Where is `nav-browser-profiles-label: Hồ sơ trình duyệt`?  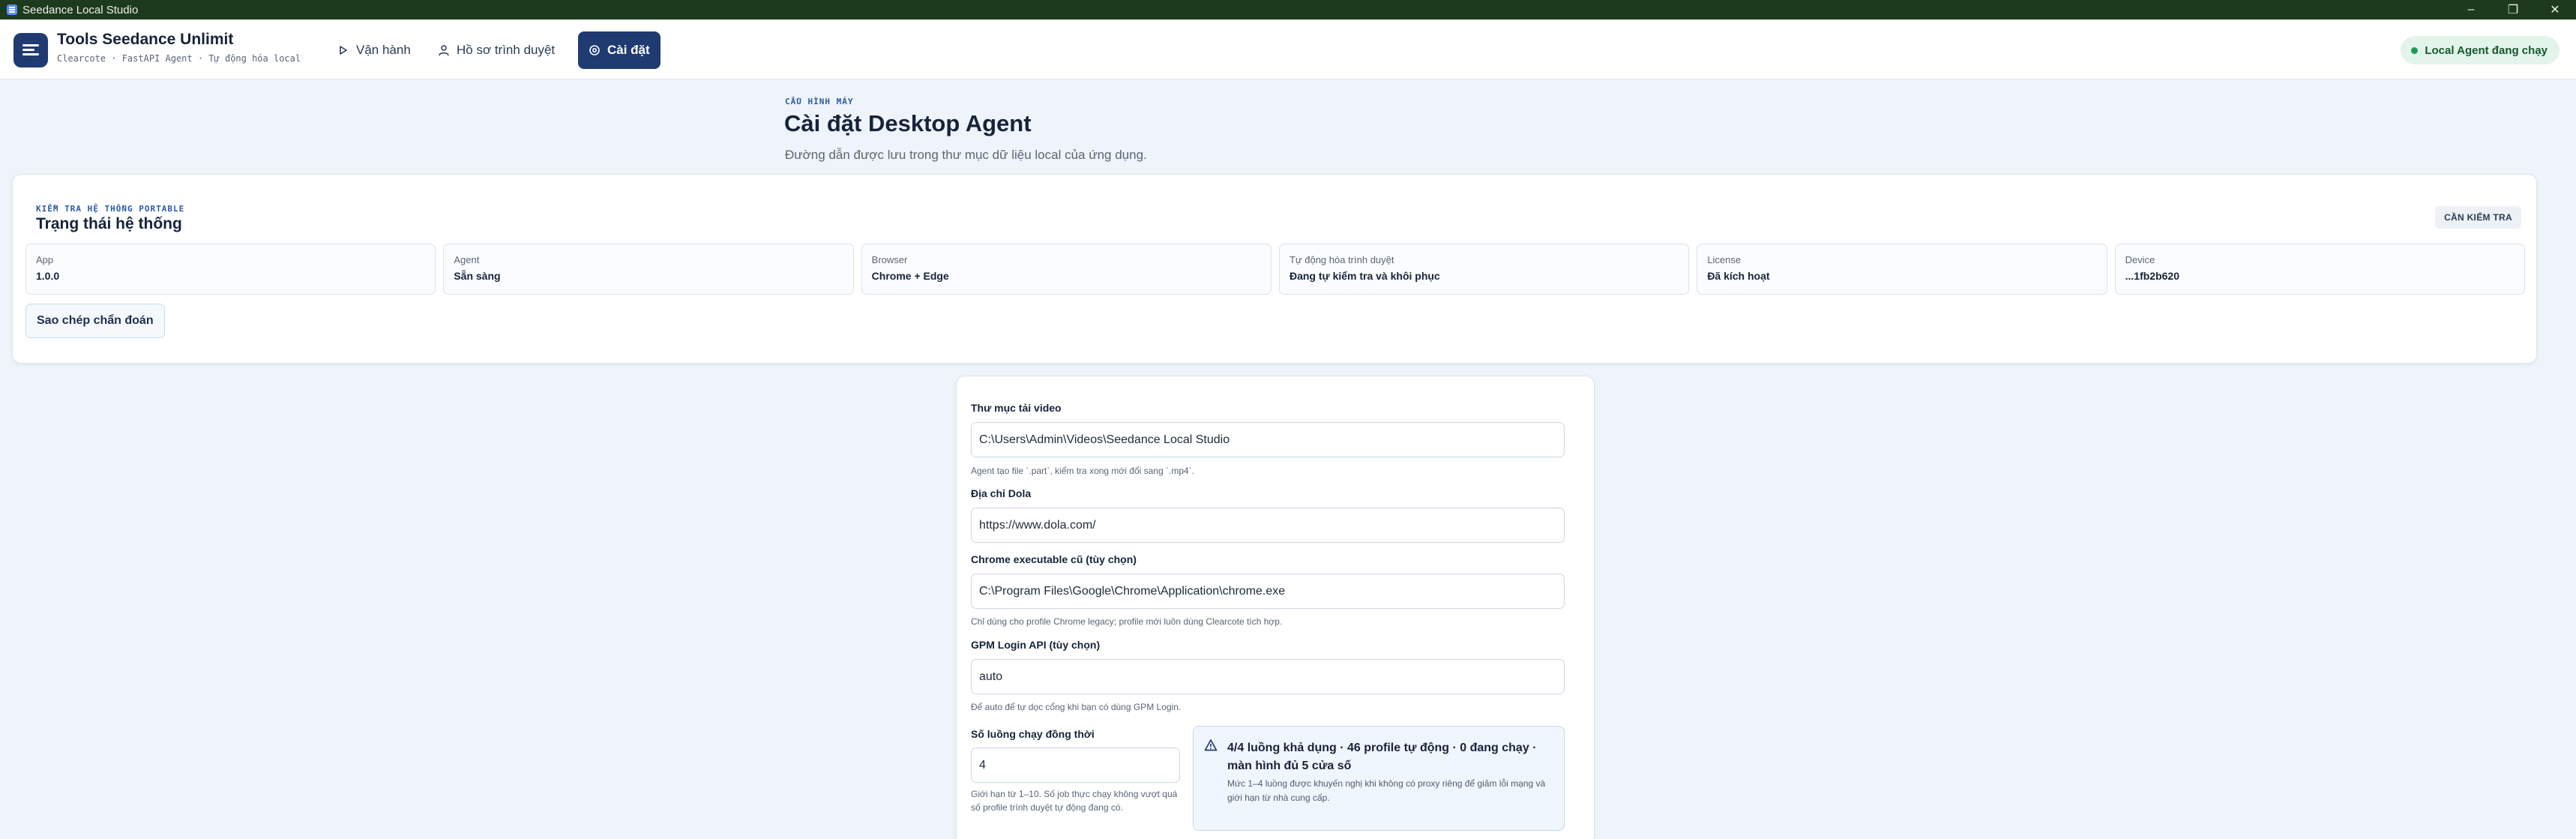
nav-browser-profiles-label: Hồ sơ trình duyệt is located at coordinates (507, 50).